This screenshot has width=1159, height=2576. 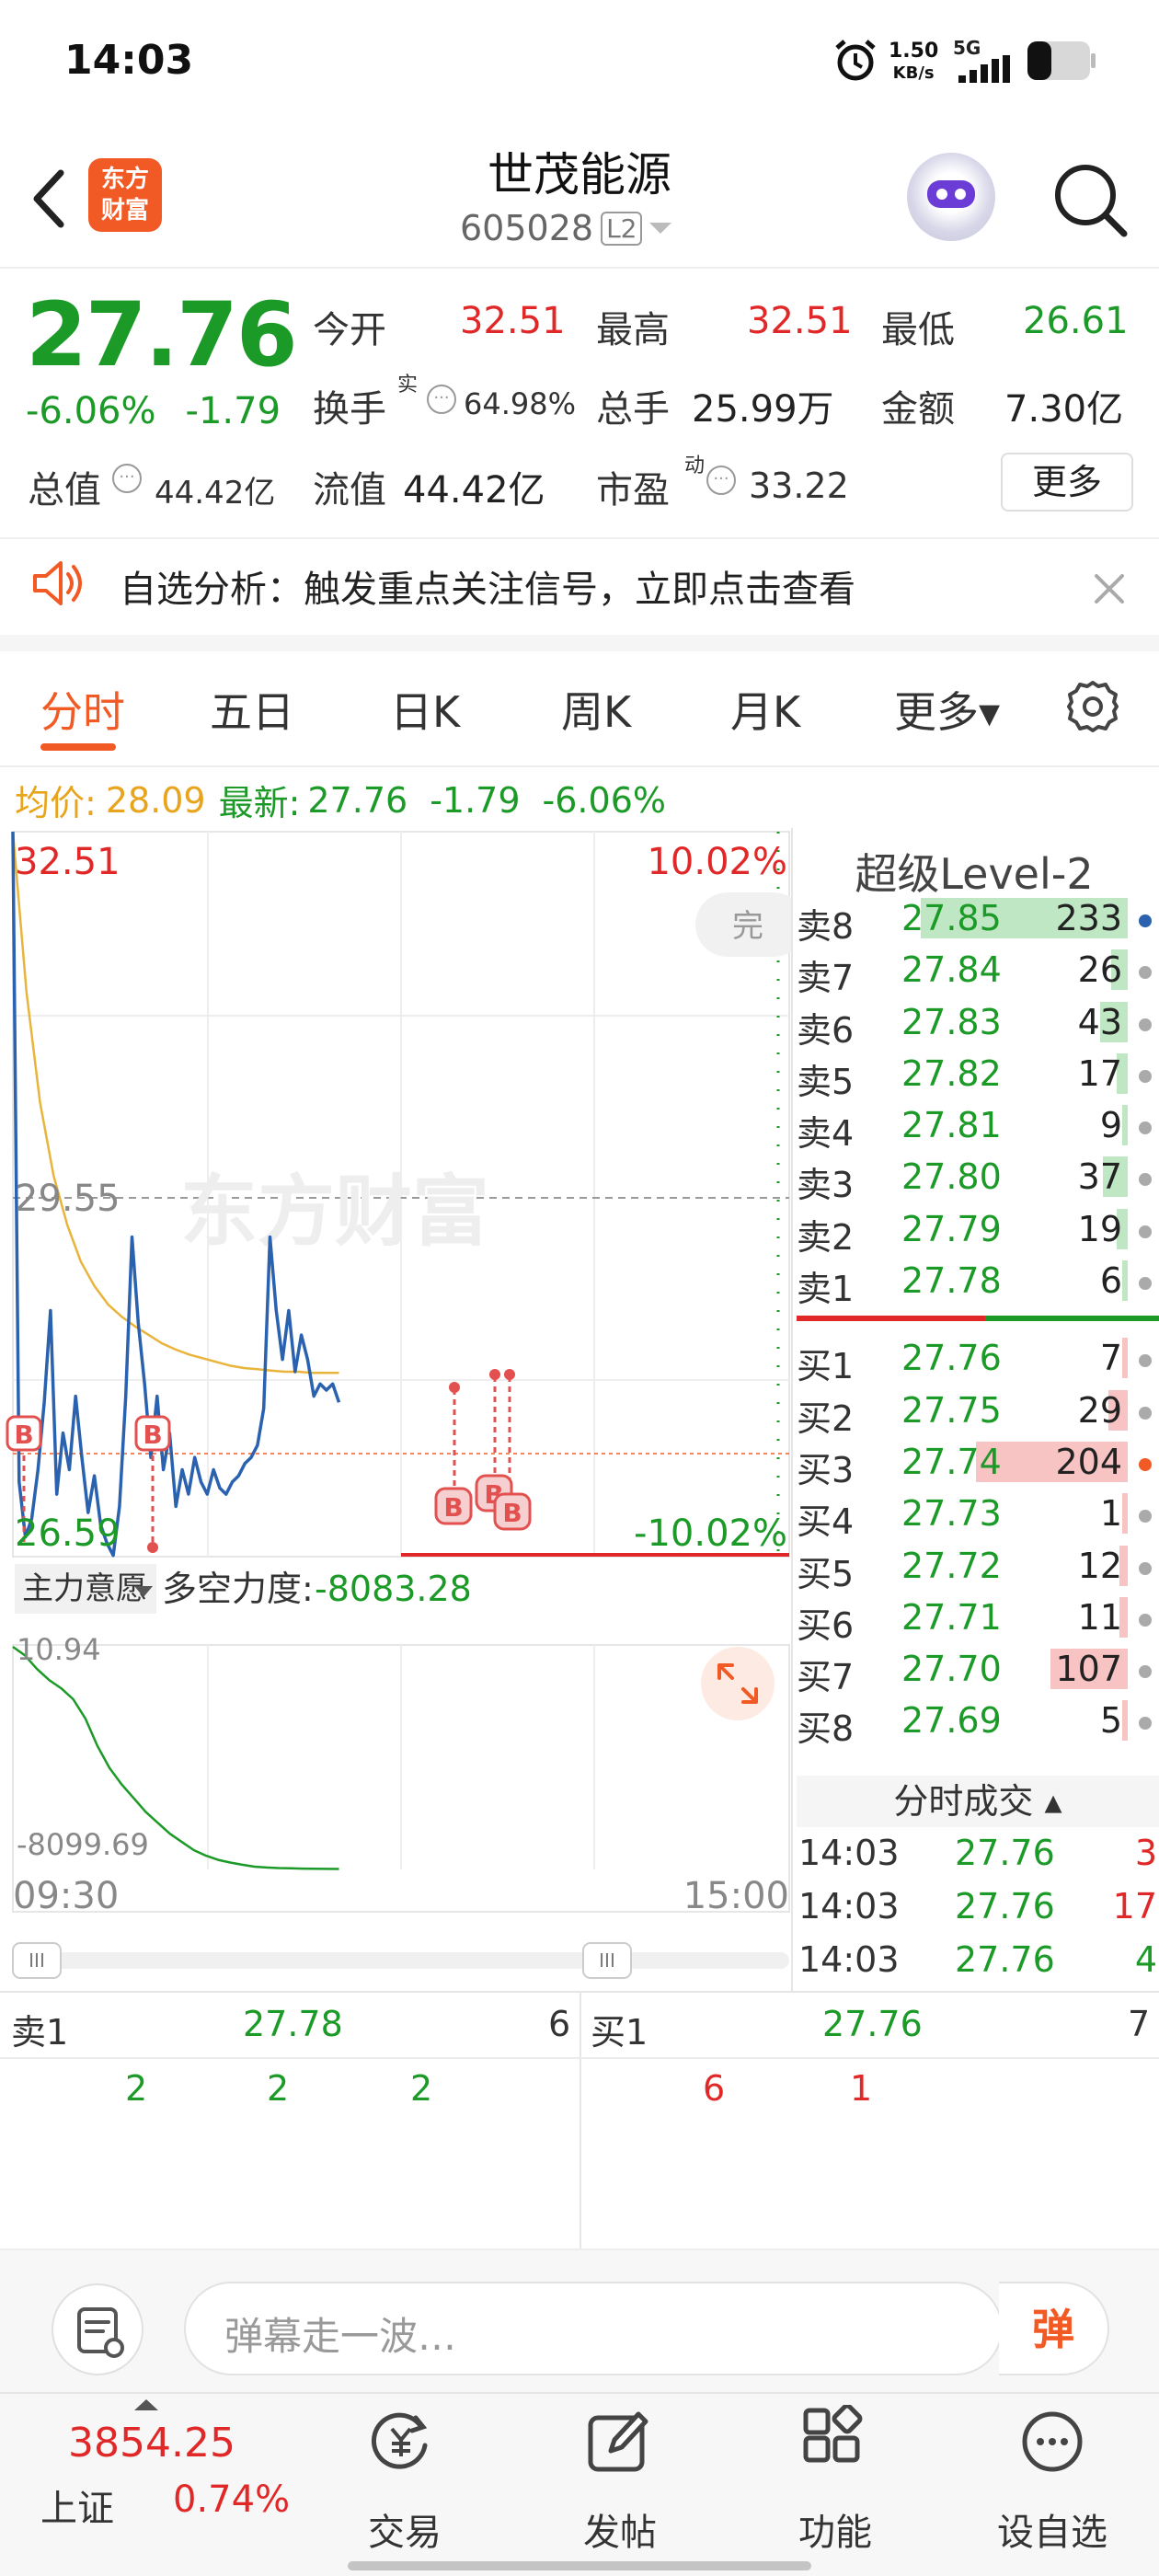 I want to click on time-range-slider: III III, so click(x=400, y=1960).